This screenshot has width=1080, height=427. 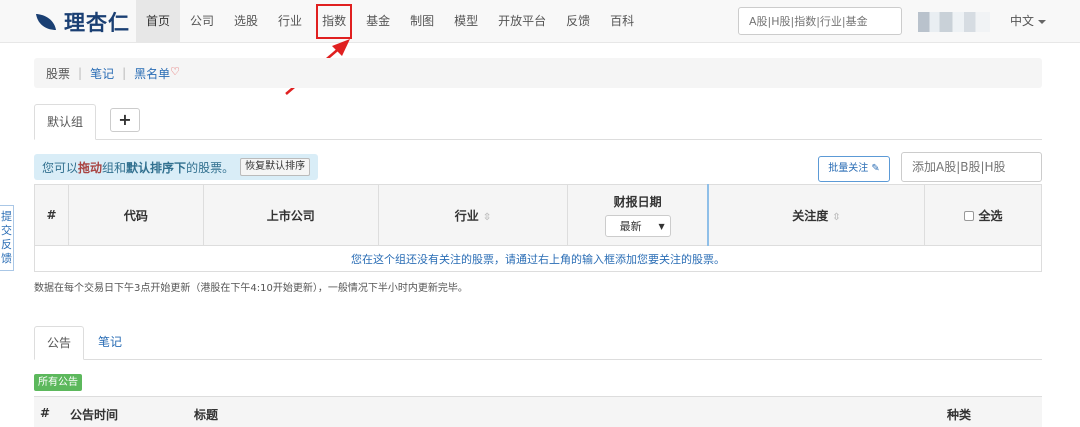 What do you see at coordinates (661, 226) in the screenshot?
I see `dropdown-triangle-icon: ▼` at bounding box center [661, 226].